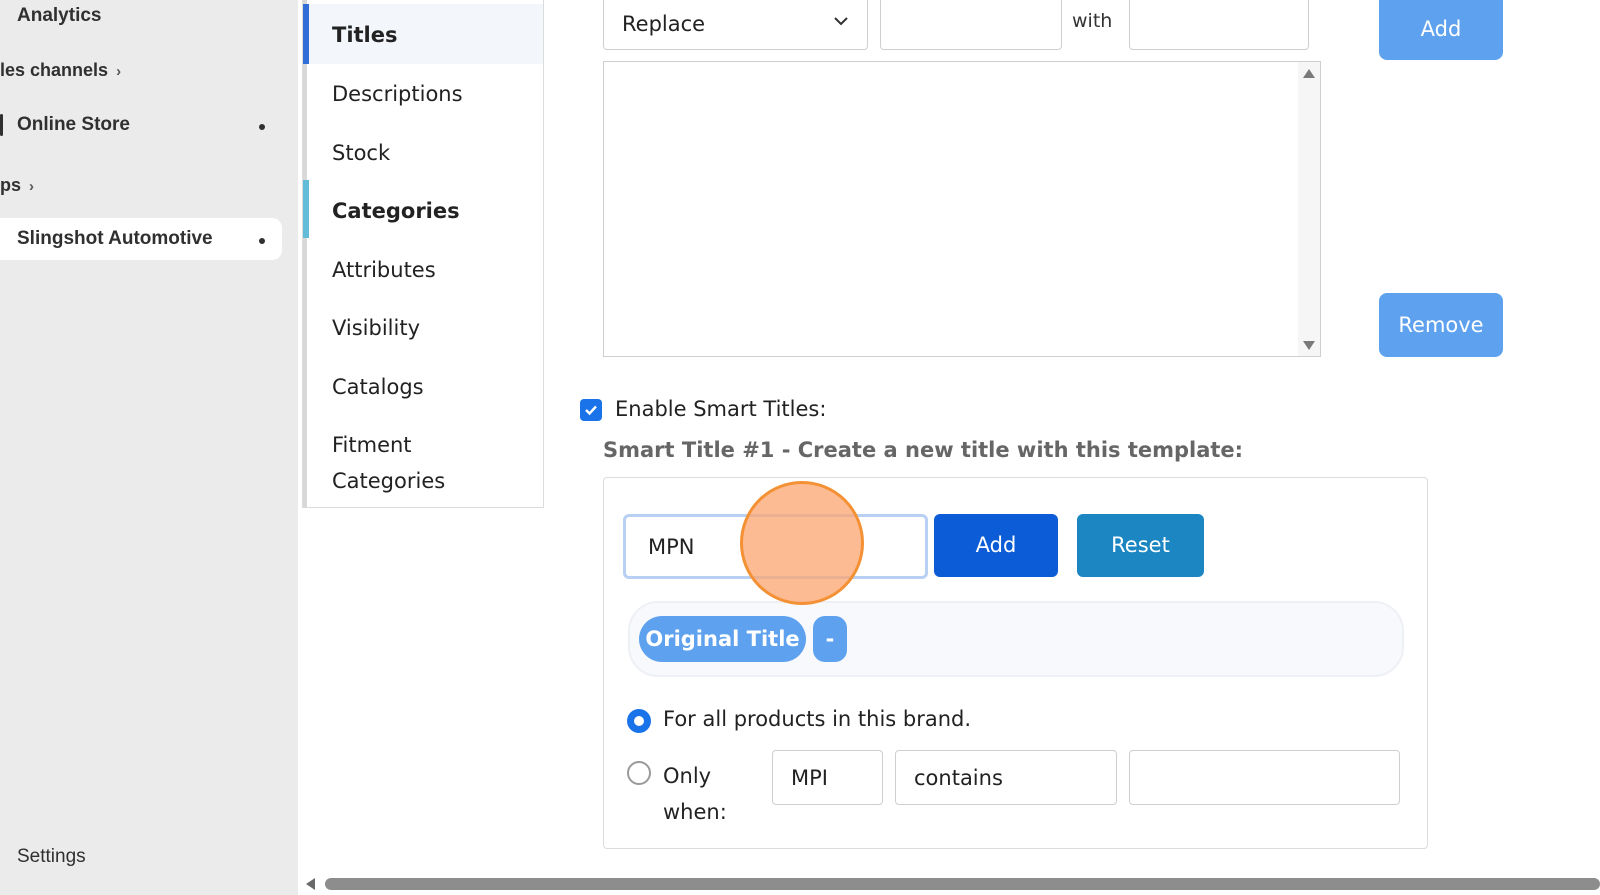  What do you see at coordinates (1264, 777) in the screenshot?
I see `condition-value-input` at bounding box center [1264, 777].